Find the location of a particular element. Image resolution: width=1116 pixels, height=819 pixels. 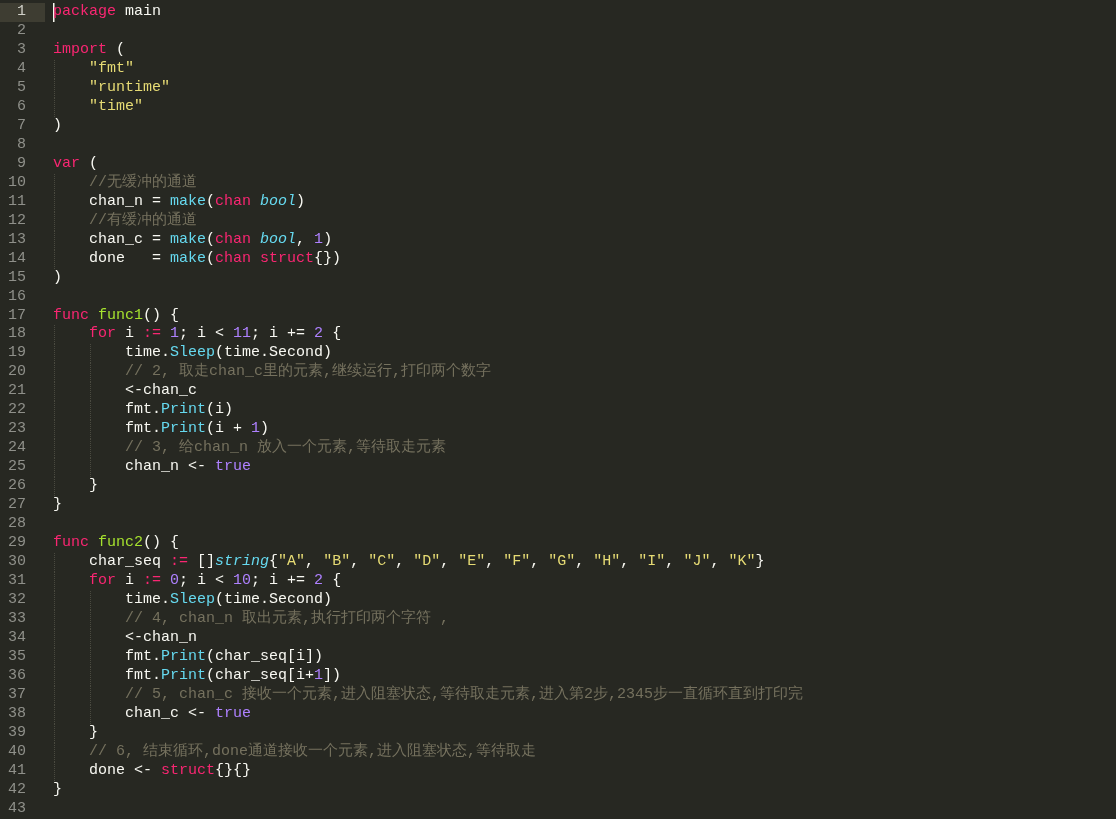

line-number: 41 is located at coordinates (17, 771).